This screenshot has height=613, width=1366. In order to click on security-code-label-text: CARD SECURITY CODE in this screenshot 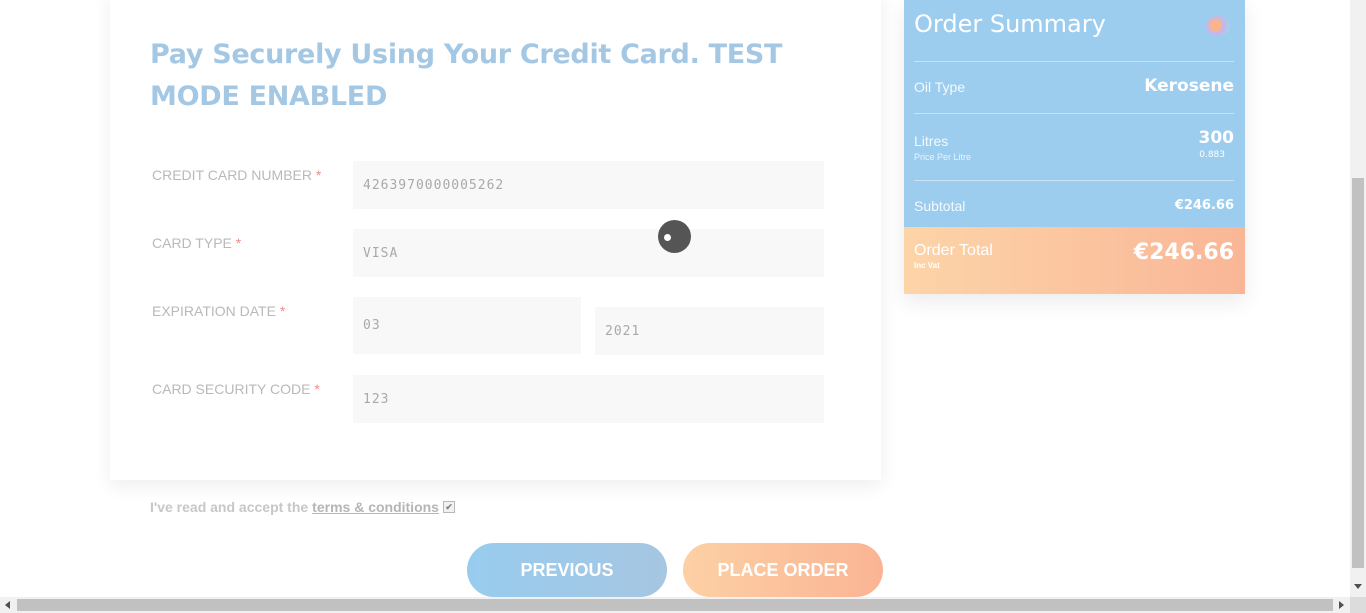, I will do `click(231, 389)`.